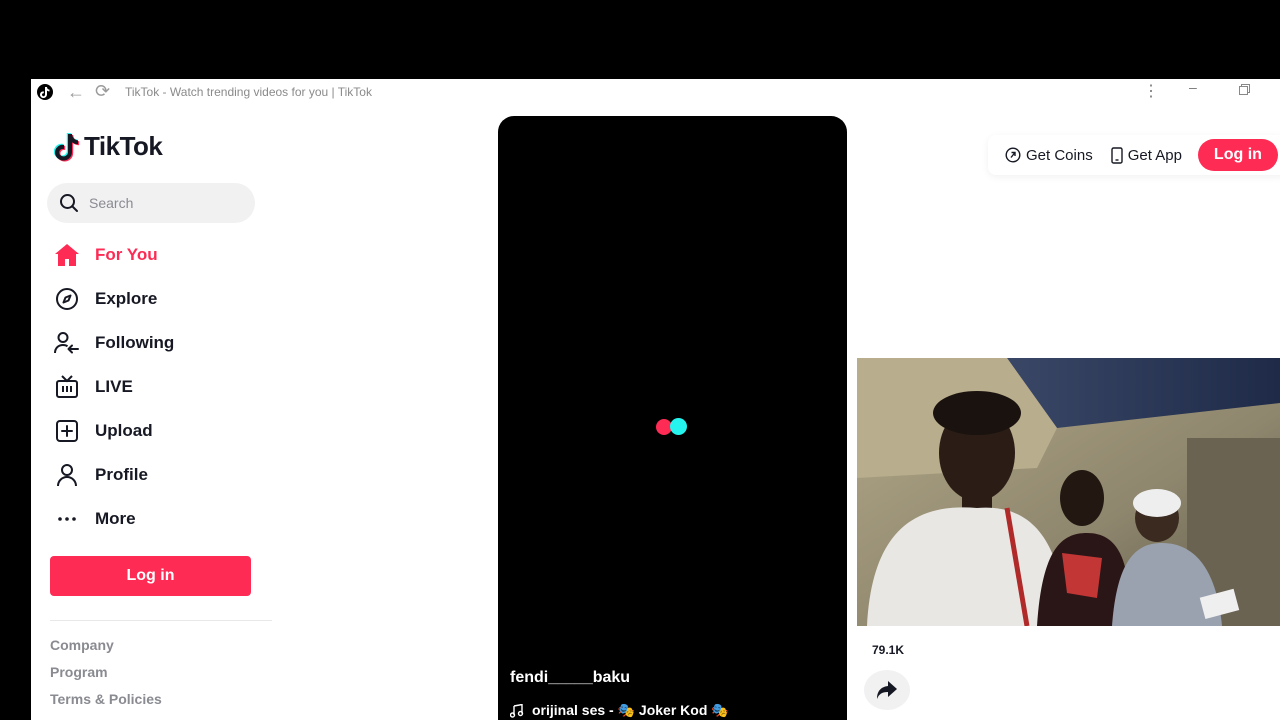  Describe the element at coordinates (106, 650) in the screenshot. I see `footer-link-company: Company` at that location.